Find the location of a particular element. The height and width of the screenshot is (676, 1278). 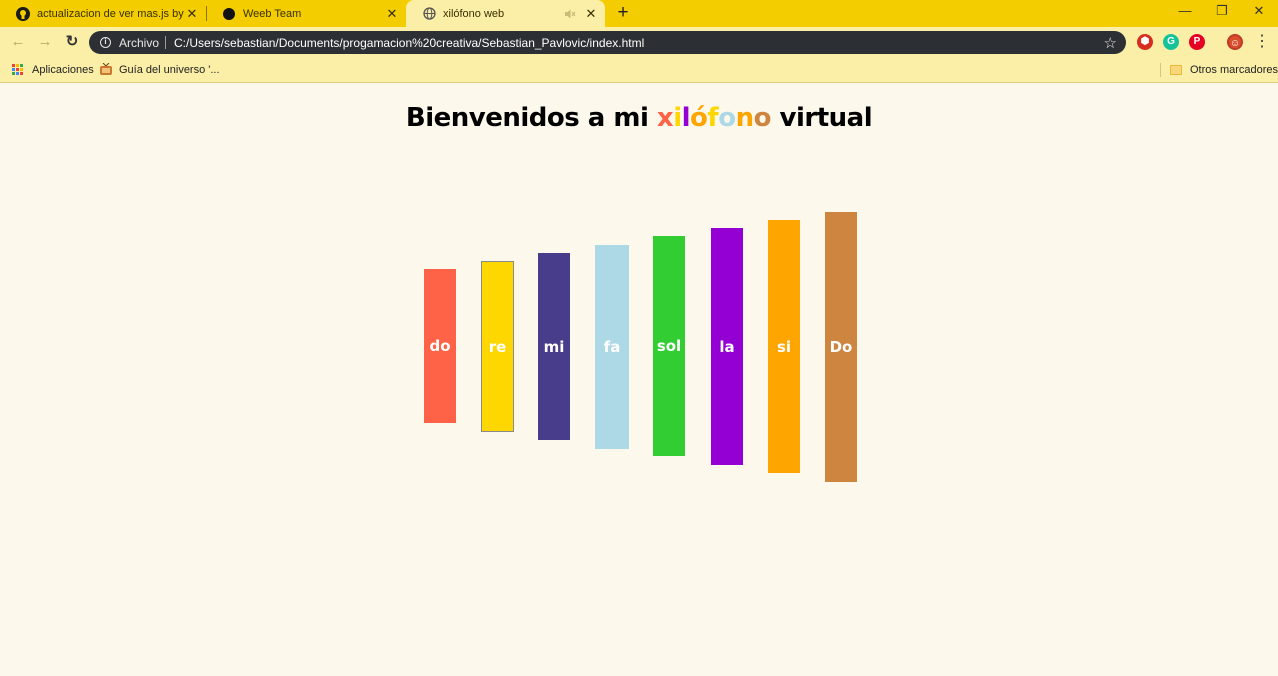

xylophone-key-si: si is located at coordinates (784, 346).